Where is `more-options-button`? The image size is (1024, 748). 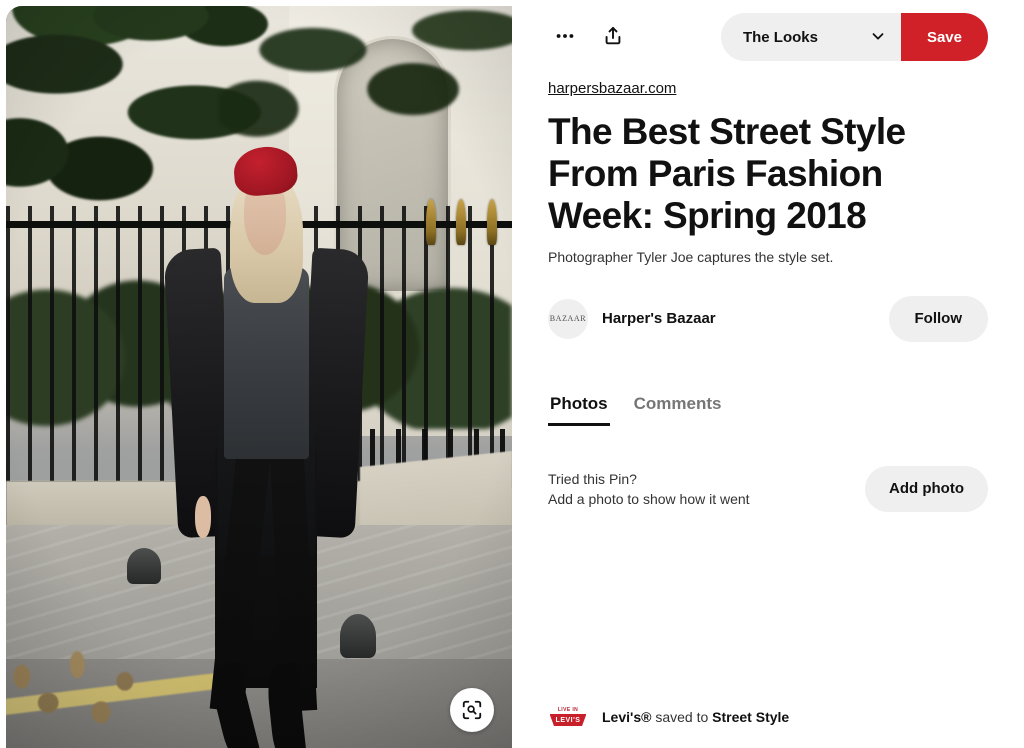
more-options-button is located at coordinates (565, 37).